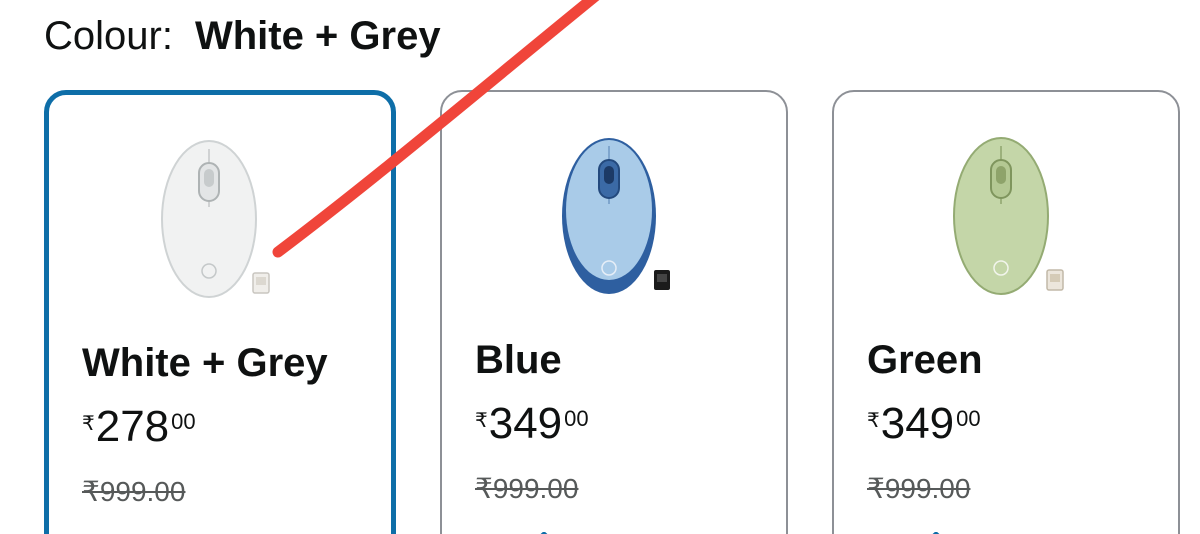 The image size is (1200, 534). Describe the element at coordinates (616, 216) in the screenshot. I see `blue-mouse-image` at that location.